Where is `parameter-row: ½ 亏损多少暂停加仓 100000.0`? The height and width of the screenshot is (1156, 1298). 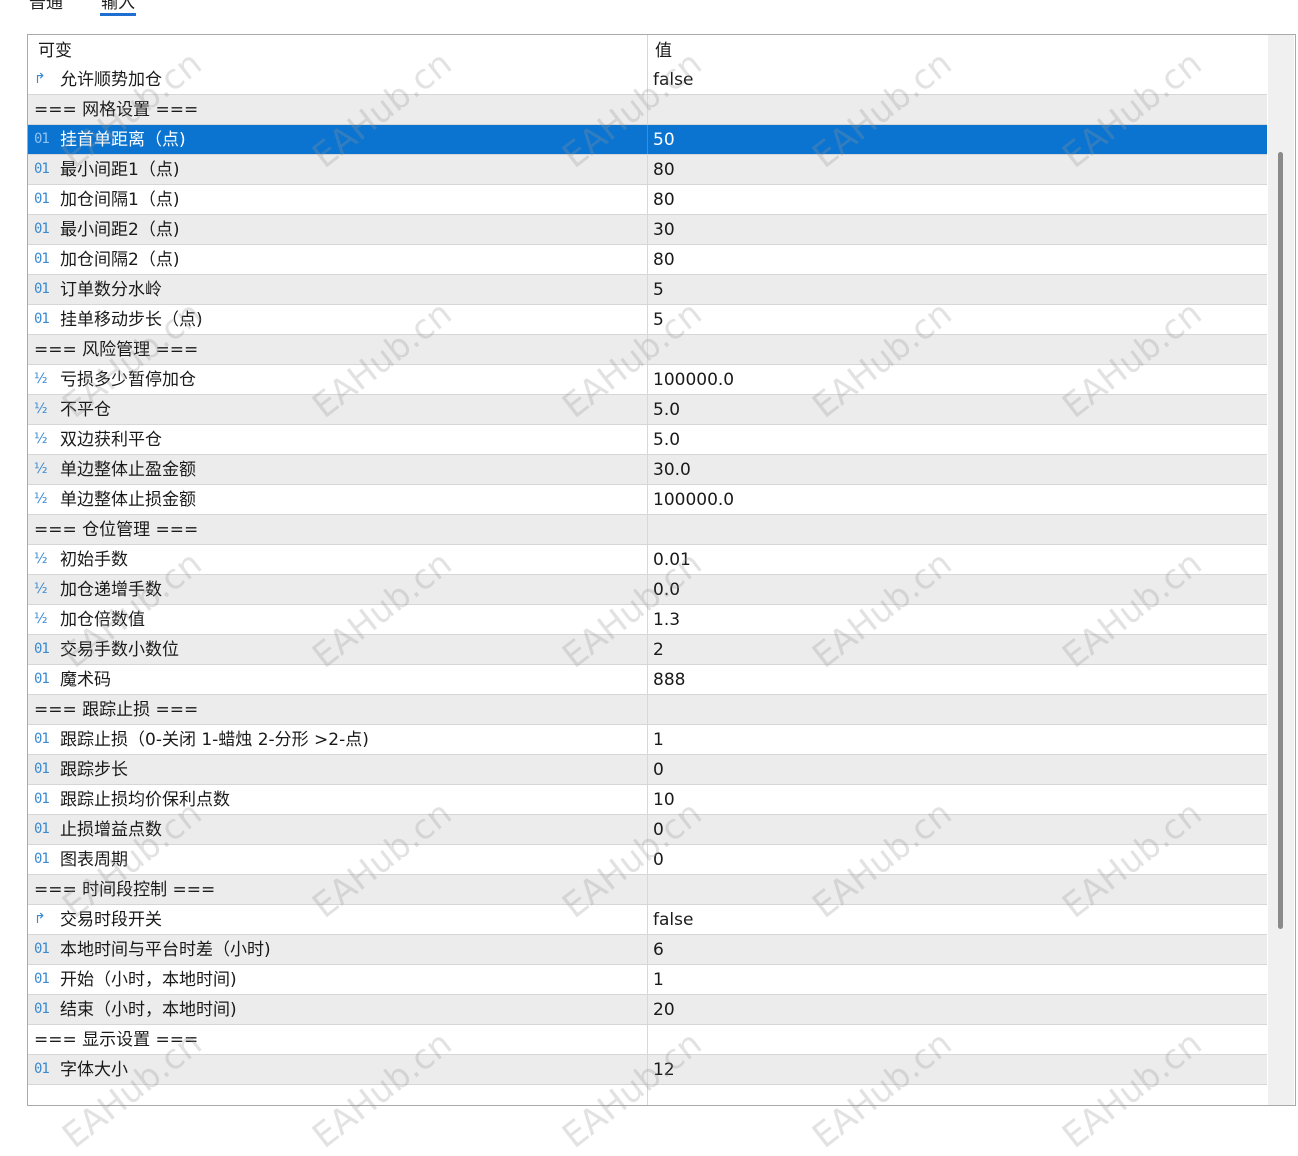
parameter-row: ½ 亏损多少暂停加仓 100000.0 is located at coordinates (647, 380).